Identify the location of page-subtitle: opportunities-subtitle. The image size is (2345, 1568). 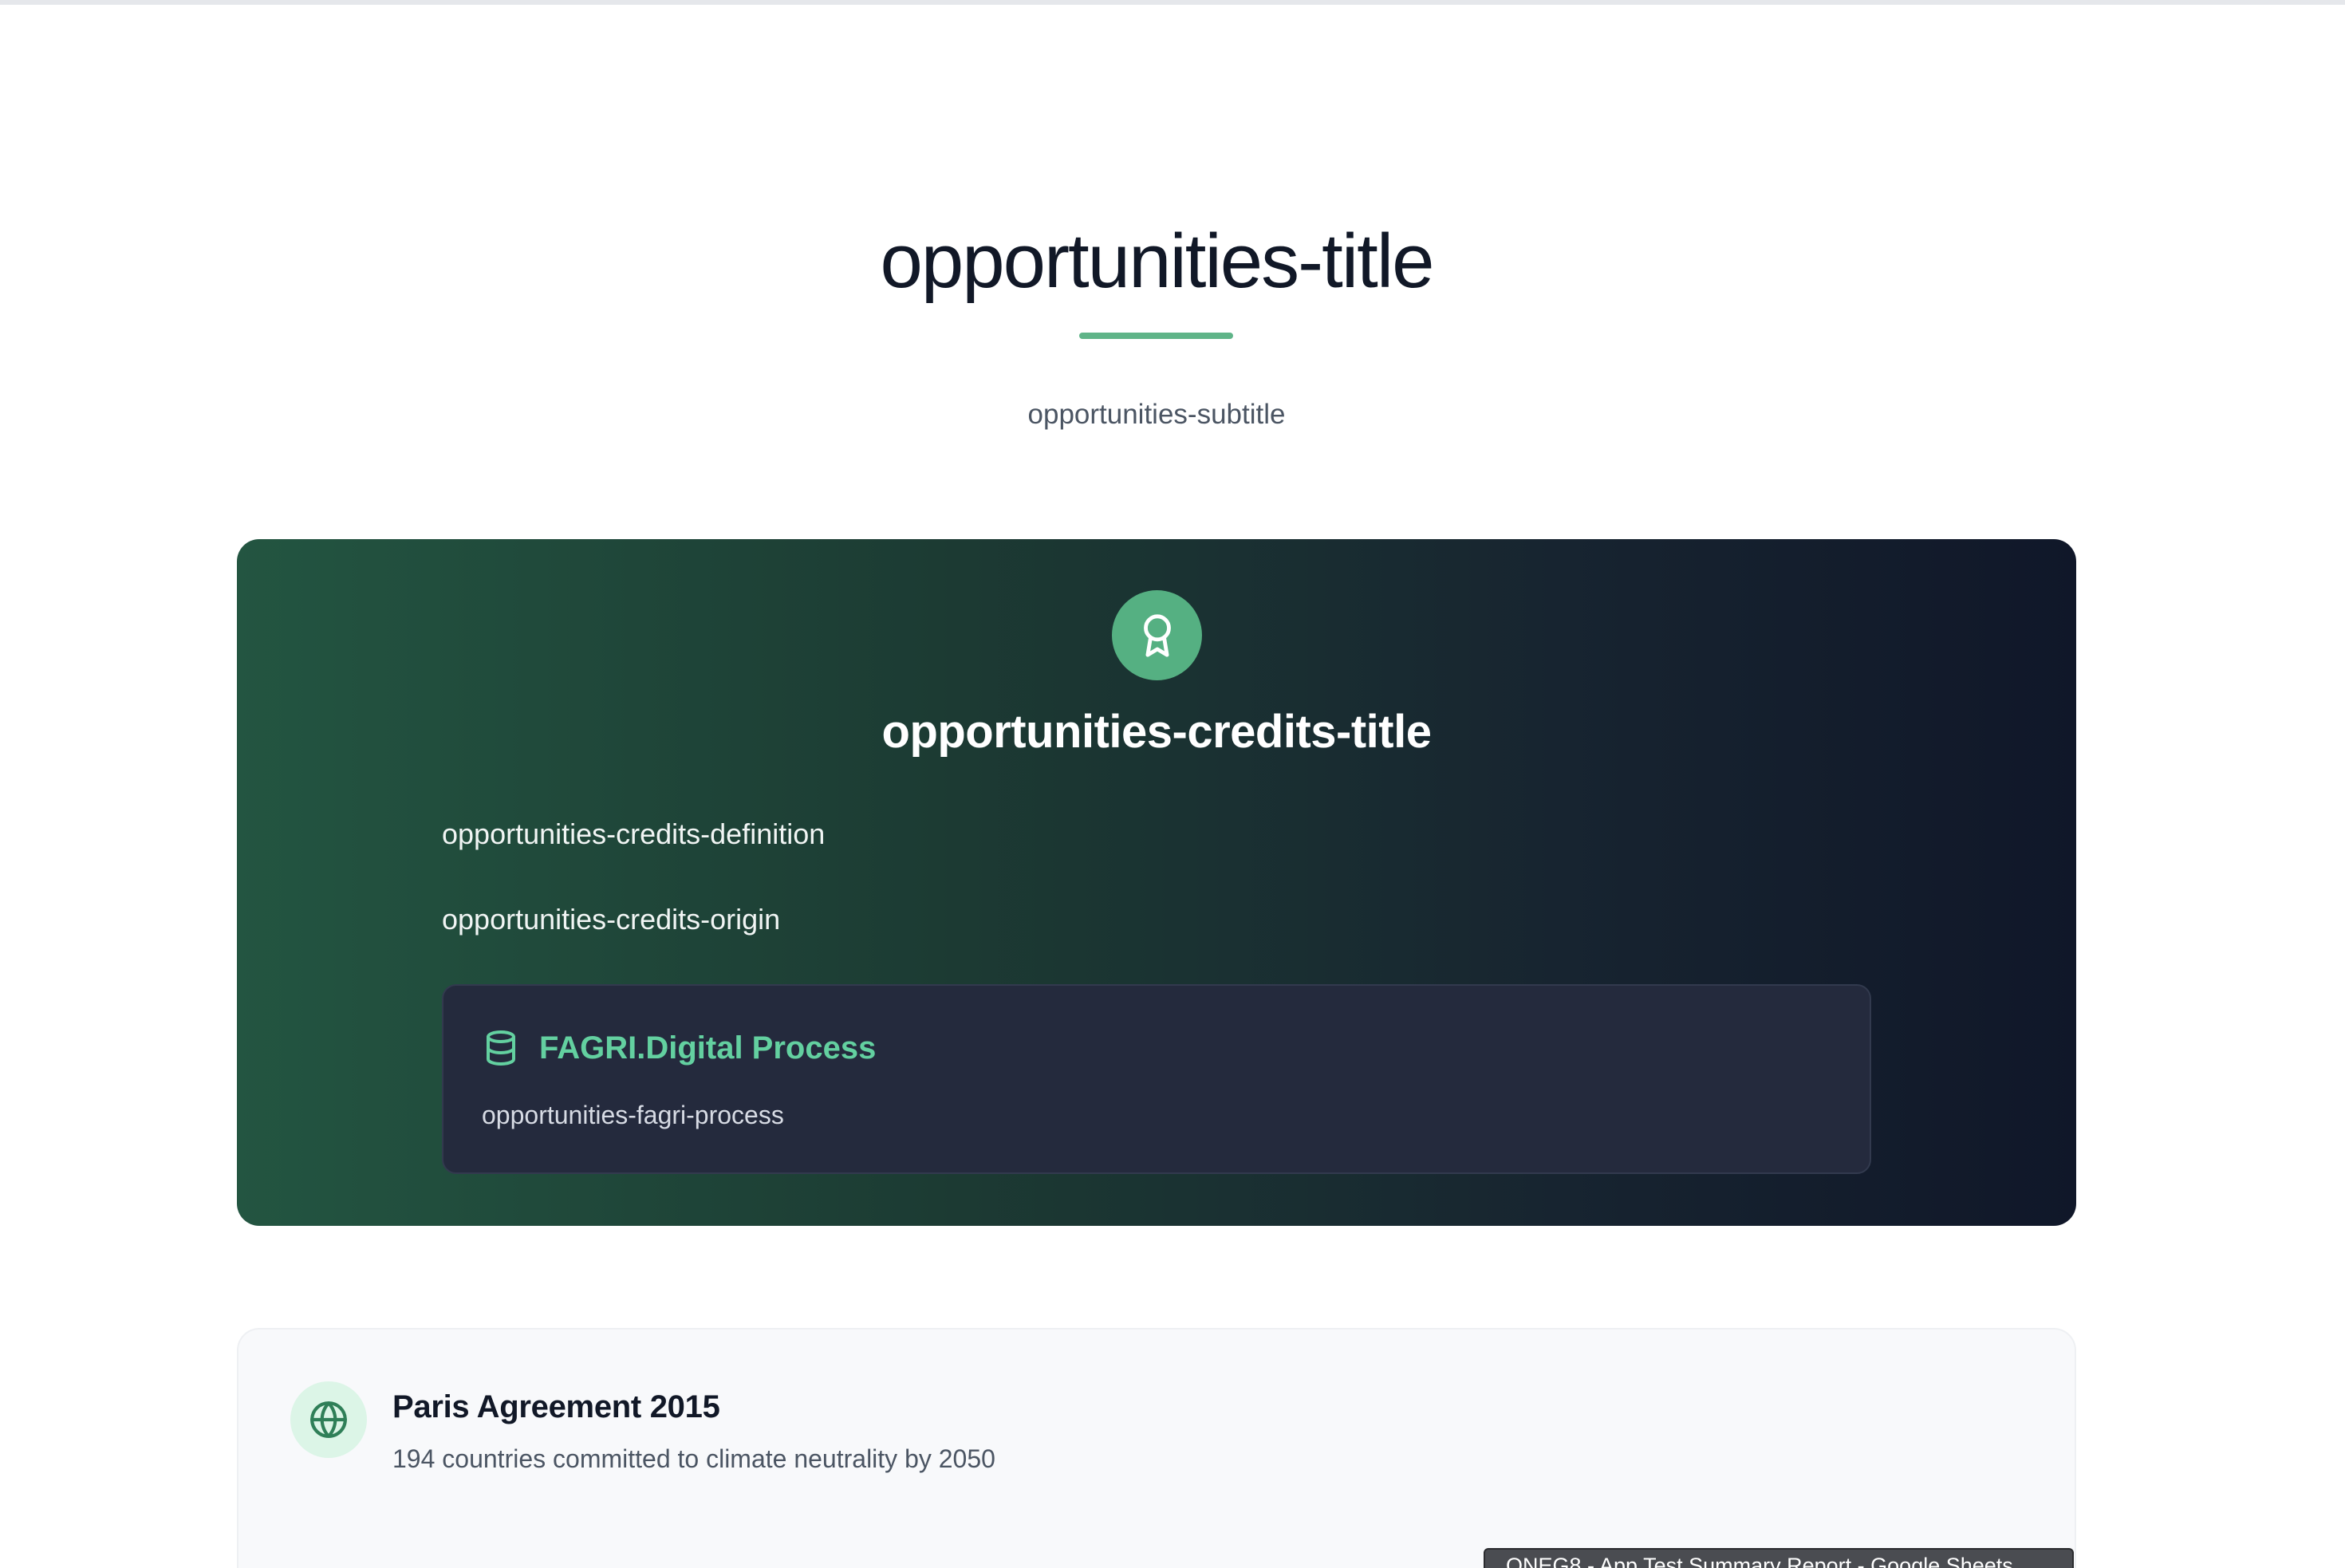
(1157, 415).